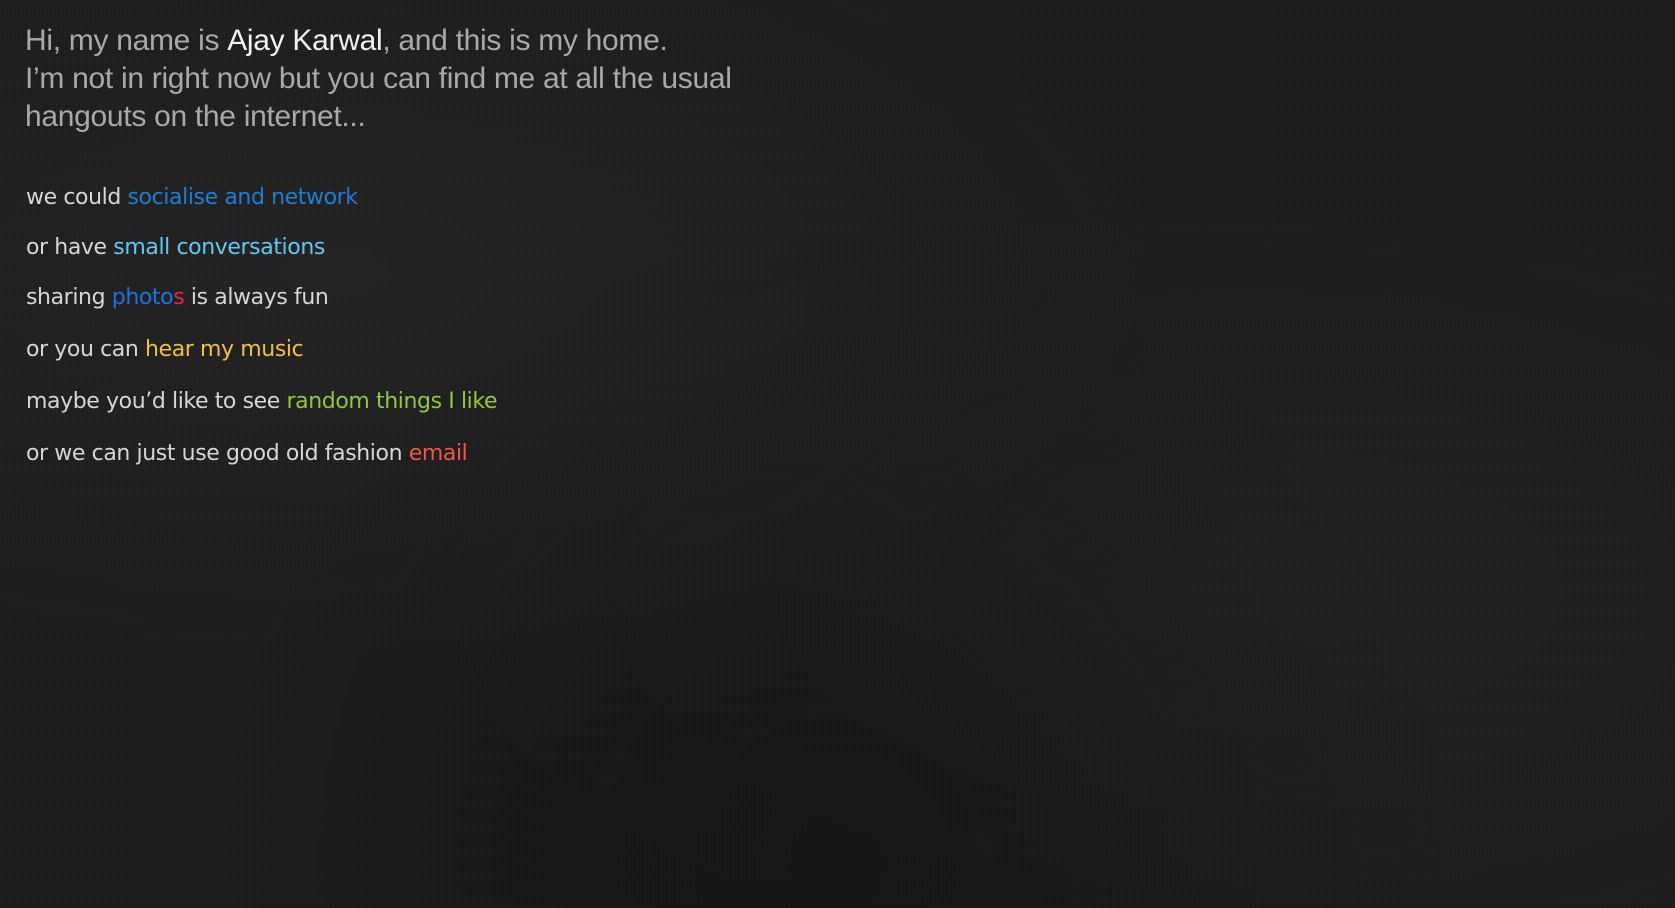  Describe the element at coordinates (126, 40) in the screenshot. I see `greeting-prefix: Hi, my name is` at that location.